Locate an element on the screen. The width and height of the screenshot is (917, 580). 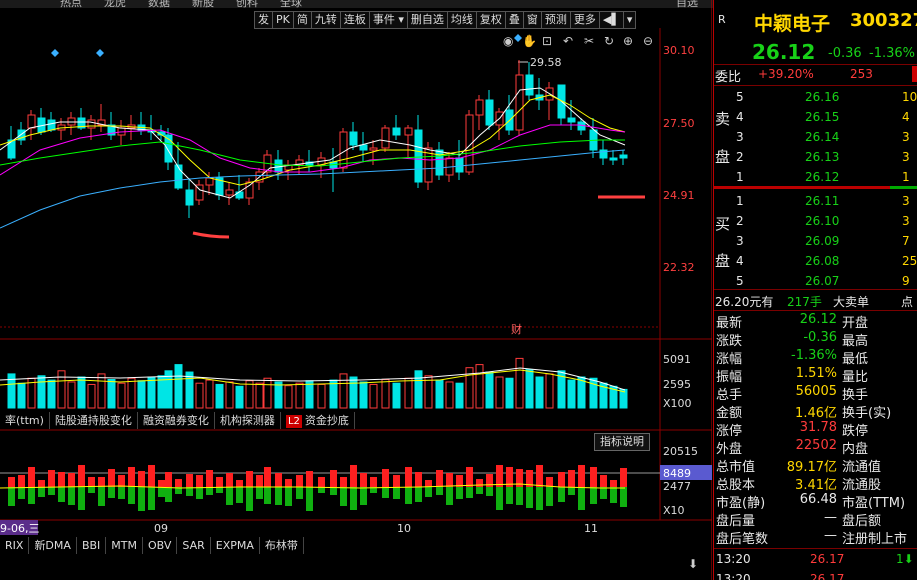
buy-label: 盘 is located at coordinates (723, 261).